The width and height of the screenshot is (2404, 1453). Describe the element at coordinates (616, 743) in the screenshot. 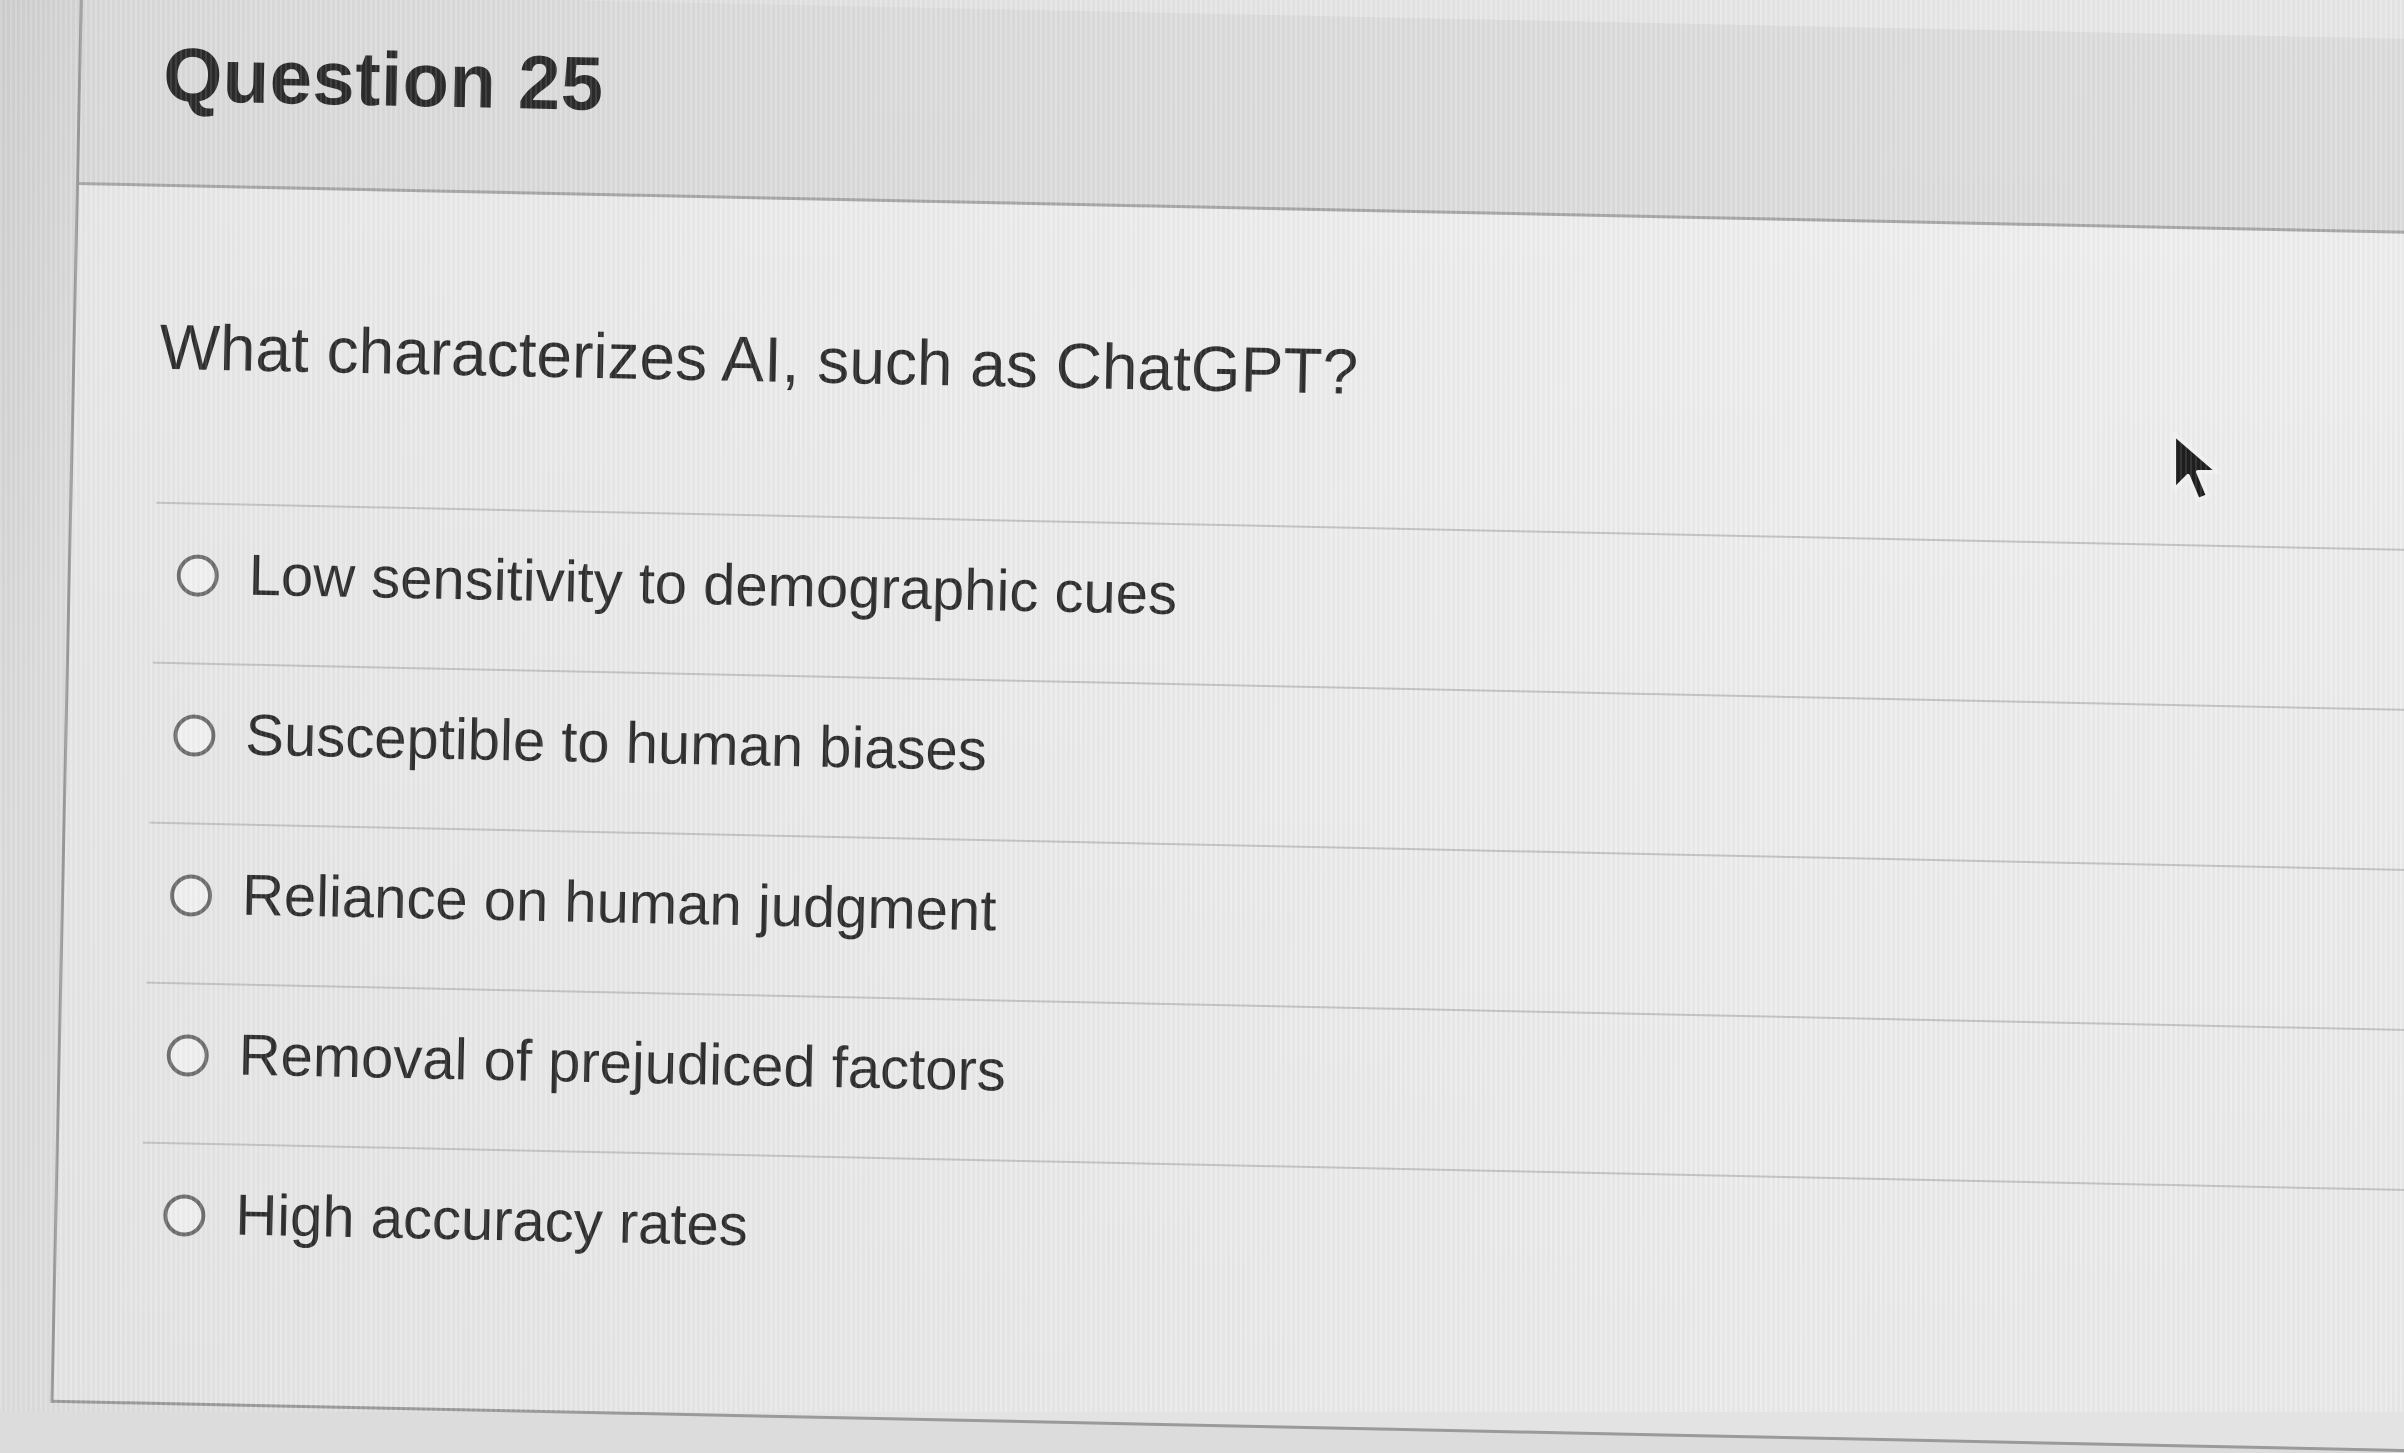

I see `answer-label: Susceptible to human biases` at that location.